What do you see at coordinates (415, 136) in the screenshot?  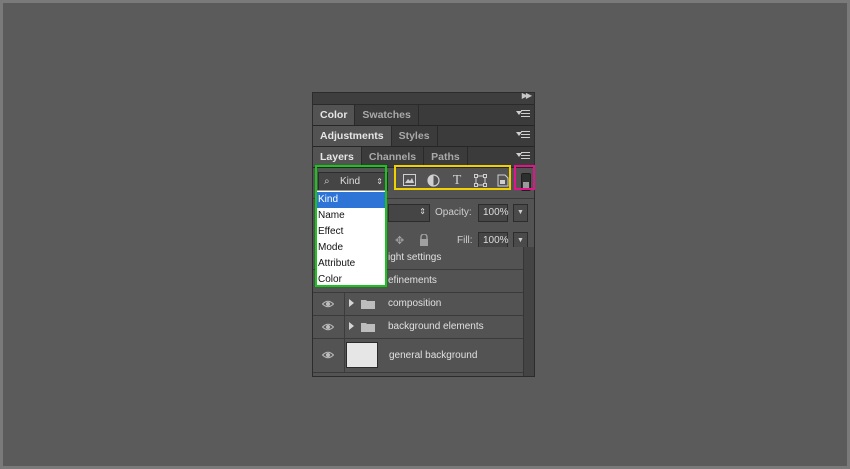 I see `tab-styles: Styles` at bounding box center [415, 136].